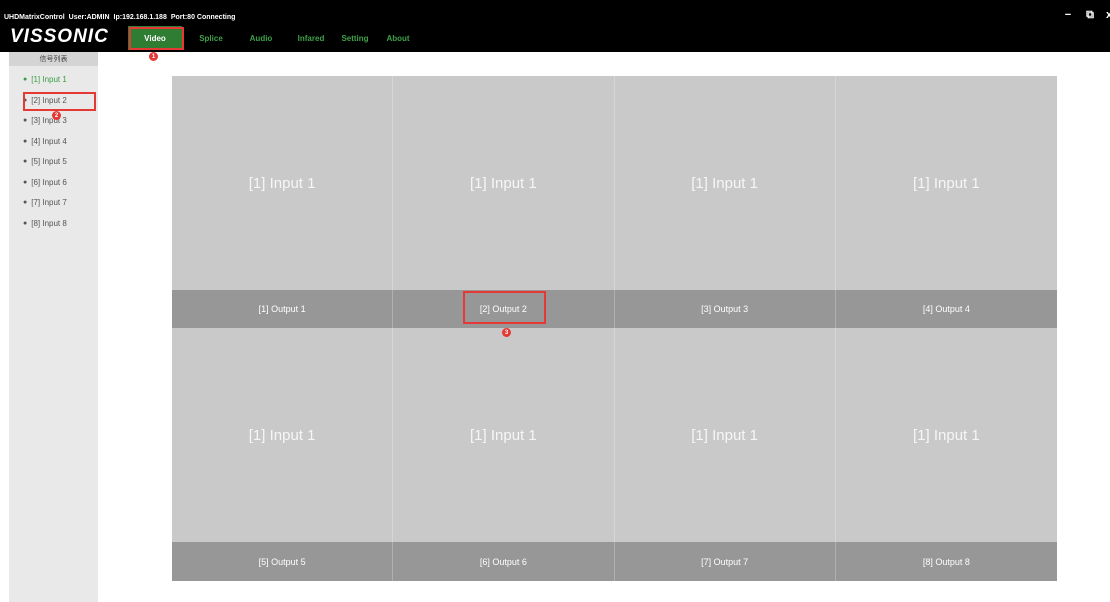 Image resolution: width=1110 pixels, height=602 pixels. Describe the element at coordinates (283, 561) in the screenshot. I see `output-label-5: [5] Output 5` at that location.